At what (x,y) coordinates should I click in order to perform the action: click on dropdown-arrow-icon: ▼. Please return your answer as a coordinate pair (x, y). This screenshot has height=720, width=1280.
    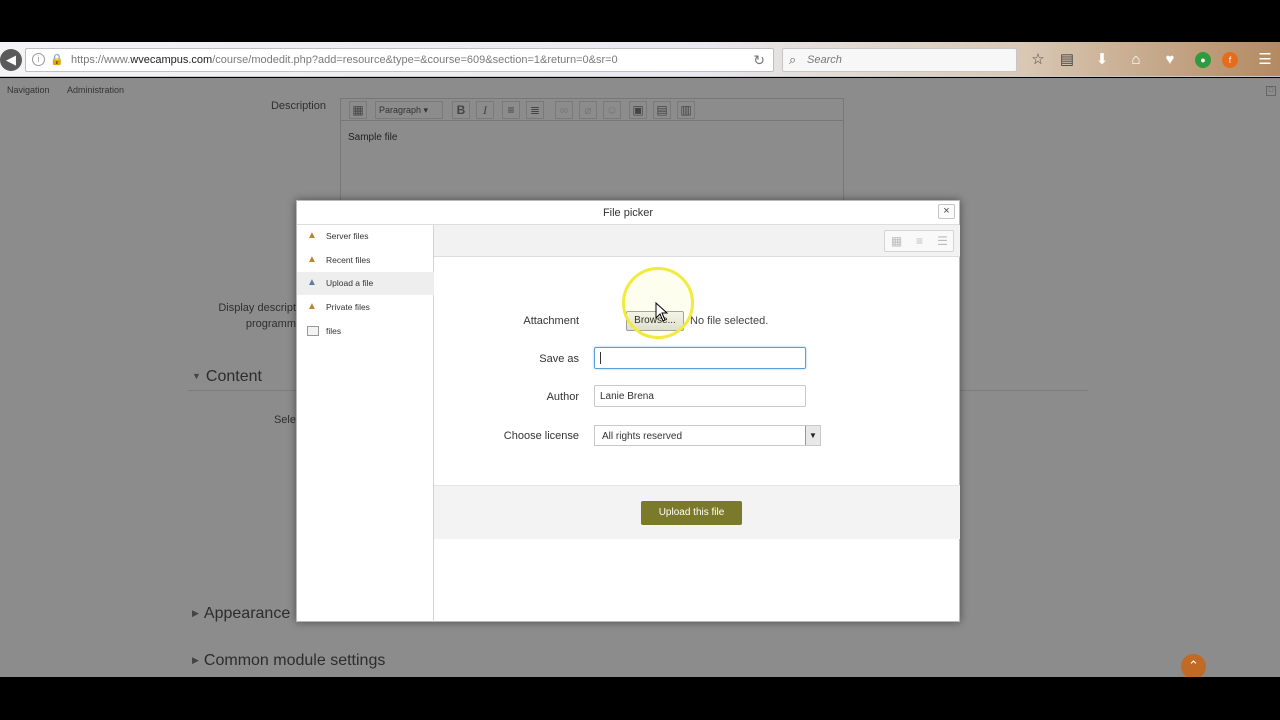
    Looking at the image, I should click on (812, 435).